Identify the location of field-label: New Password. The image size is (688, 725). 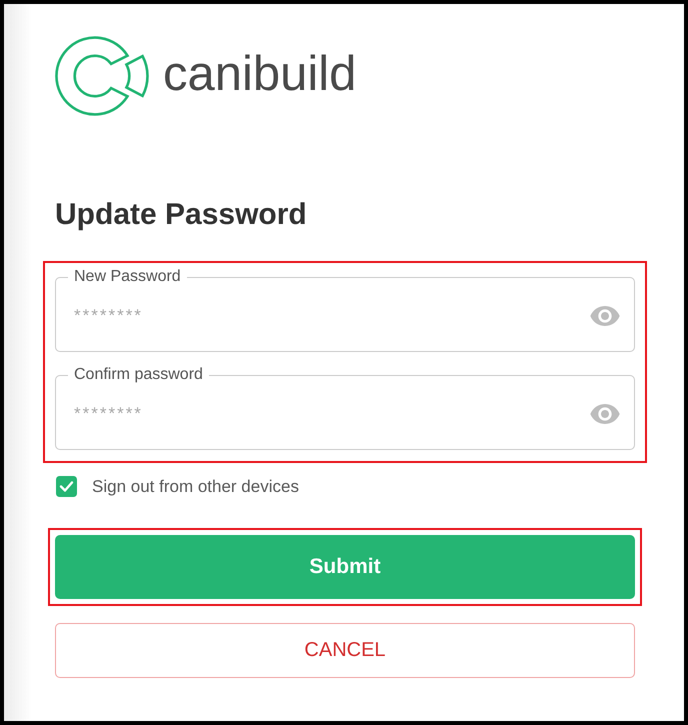
(127, 277).